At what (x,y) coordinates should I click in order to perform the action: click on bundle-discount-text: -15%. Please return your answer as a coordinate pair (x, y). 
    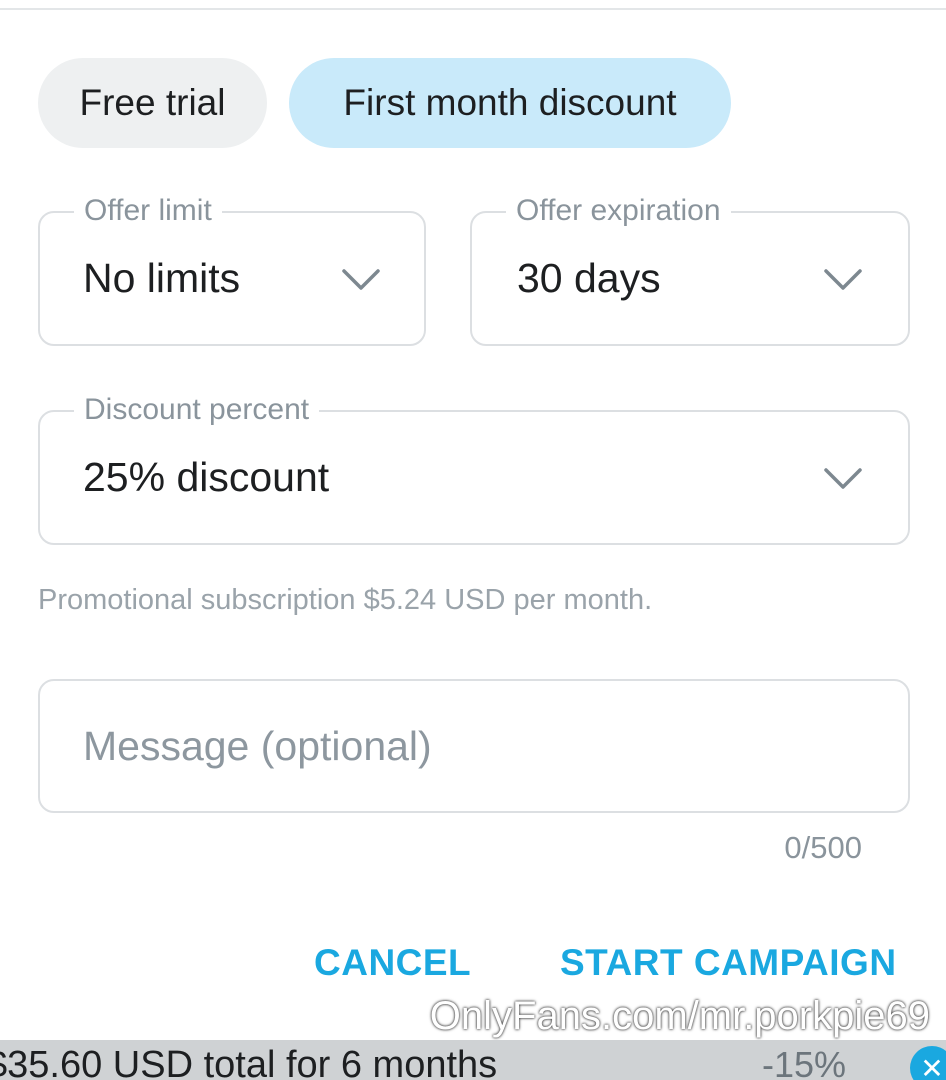
    Looking at the image, I should click on (804, 1062).